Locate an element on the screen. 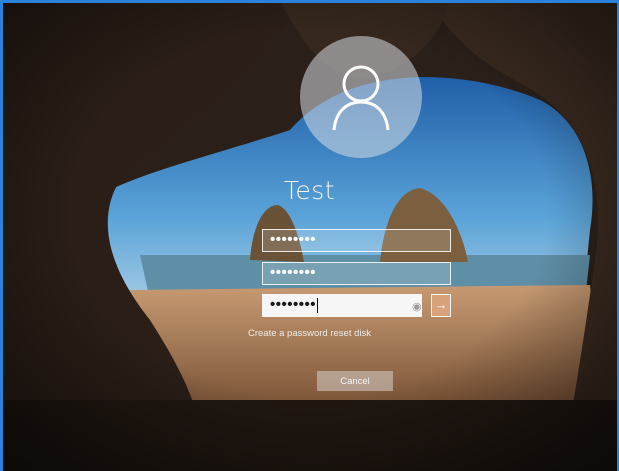 The image size is (619, 471). window-border-top is located at coordinates (309, 1).